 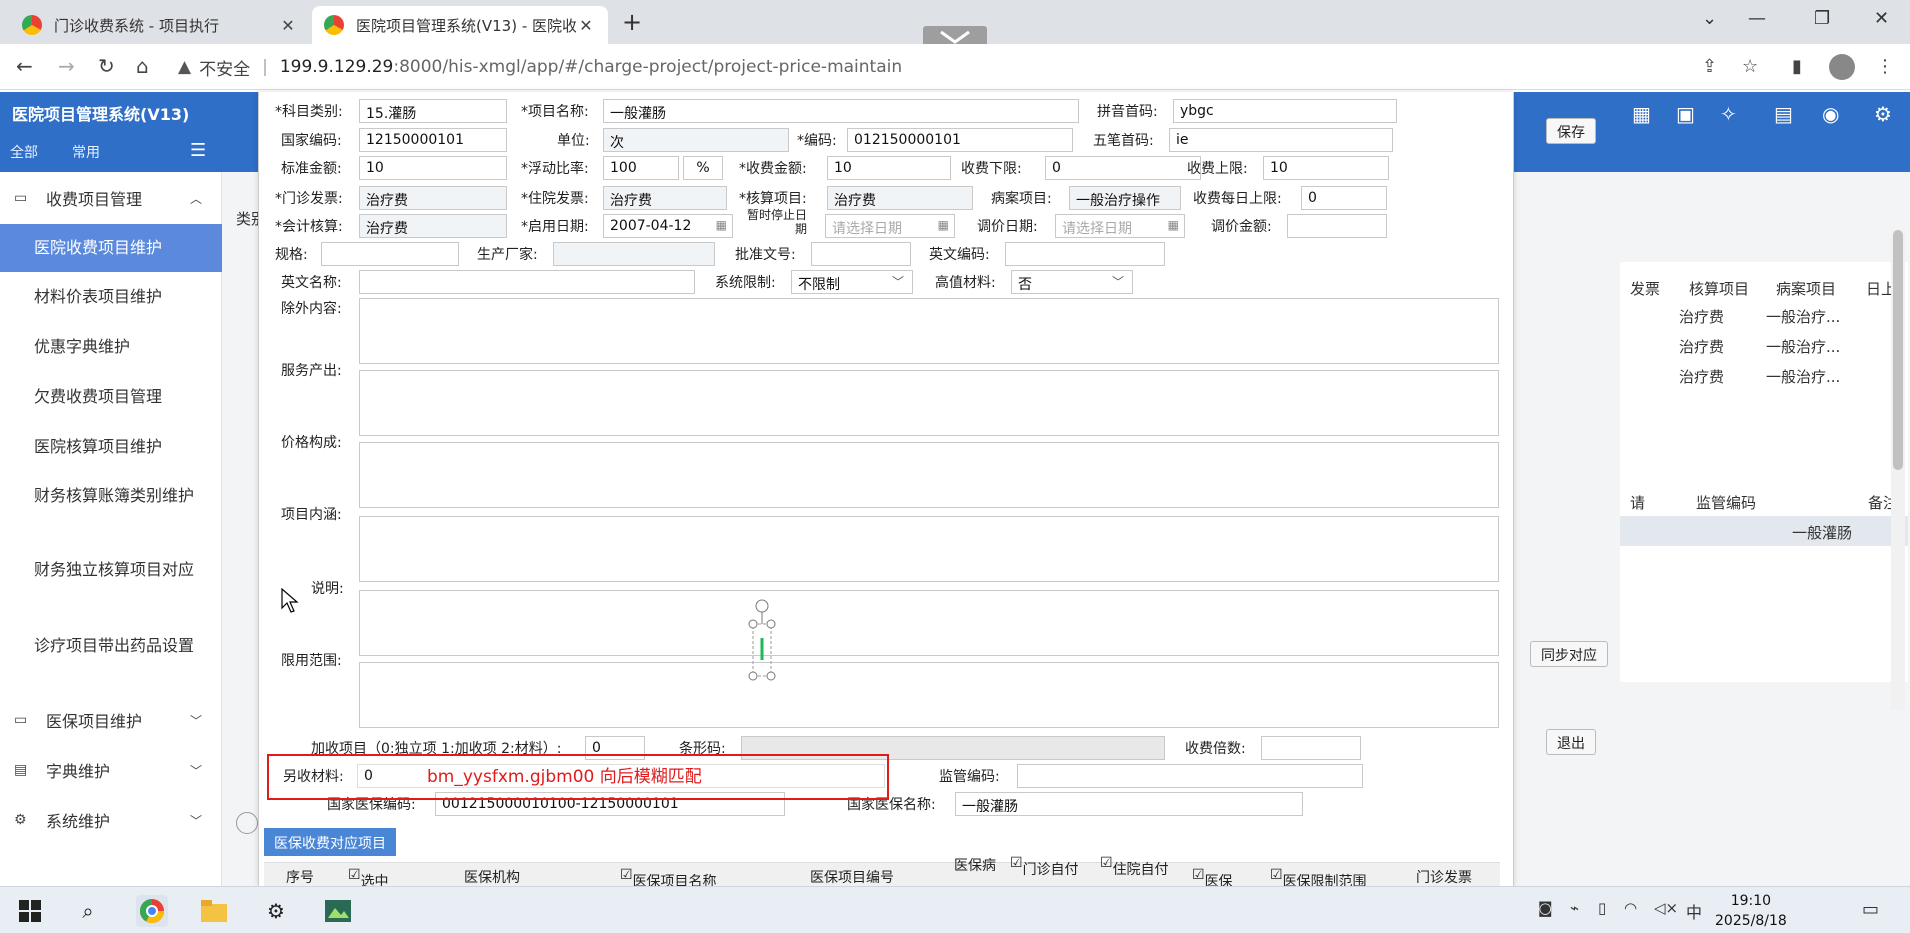 What do you see at coordinates (433, 140) in the screenshot?
I see `national-code-field: 12150000101` at bounding box center [433, 140].